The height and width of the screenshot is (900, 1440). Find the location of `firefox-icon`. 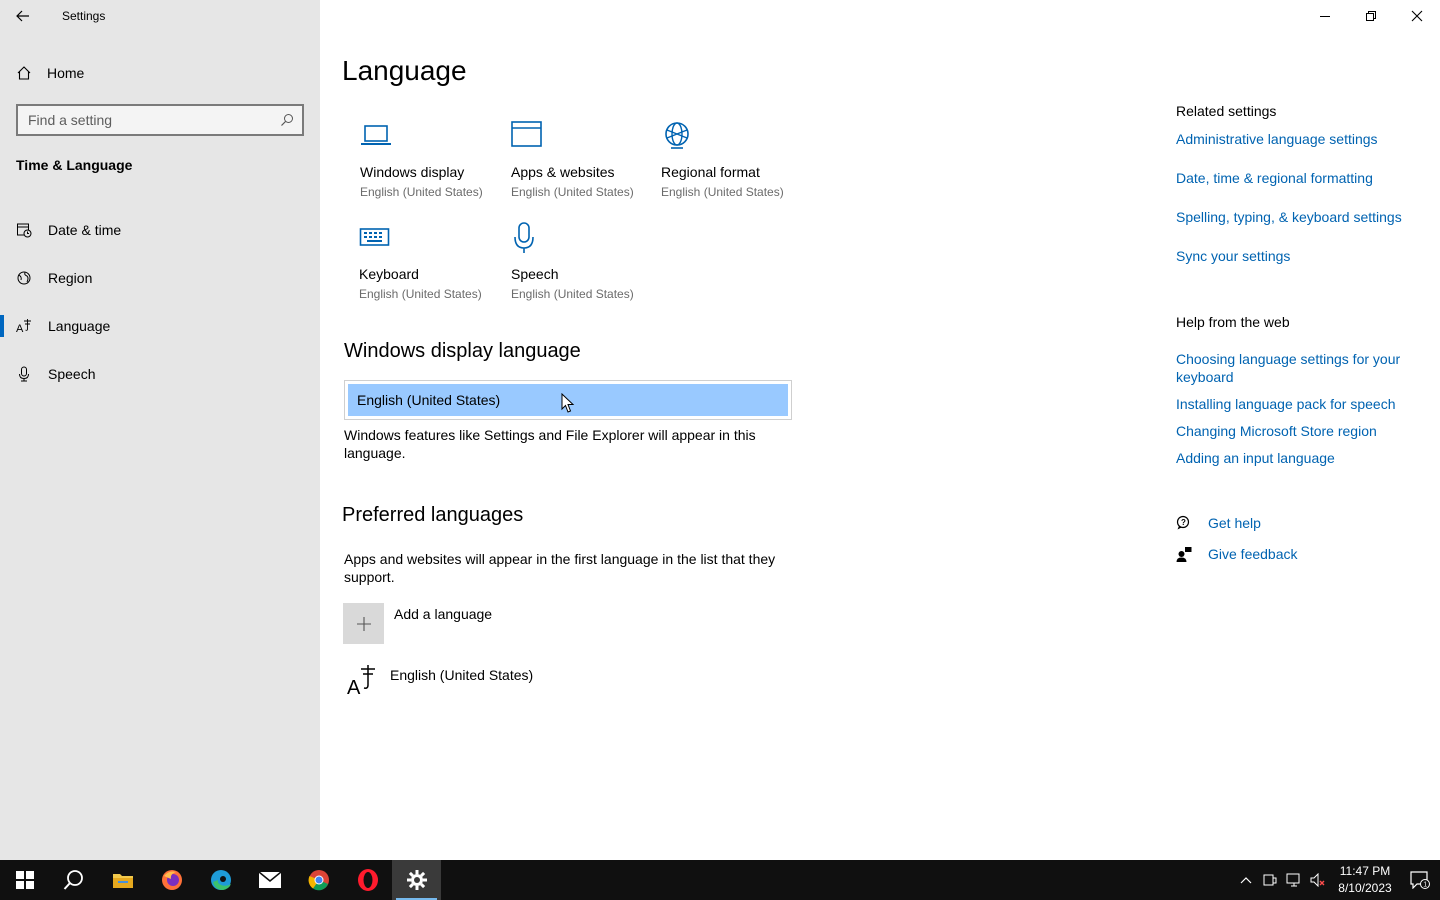

firefox-icon is located at coordinates (171, 880).